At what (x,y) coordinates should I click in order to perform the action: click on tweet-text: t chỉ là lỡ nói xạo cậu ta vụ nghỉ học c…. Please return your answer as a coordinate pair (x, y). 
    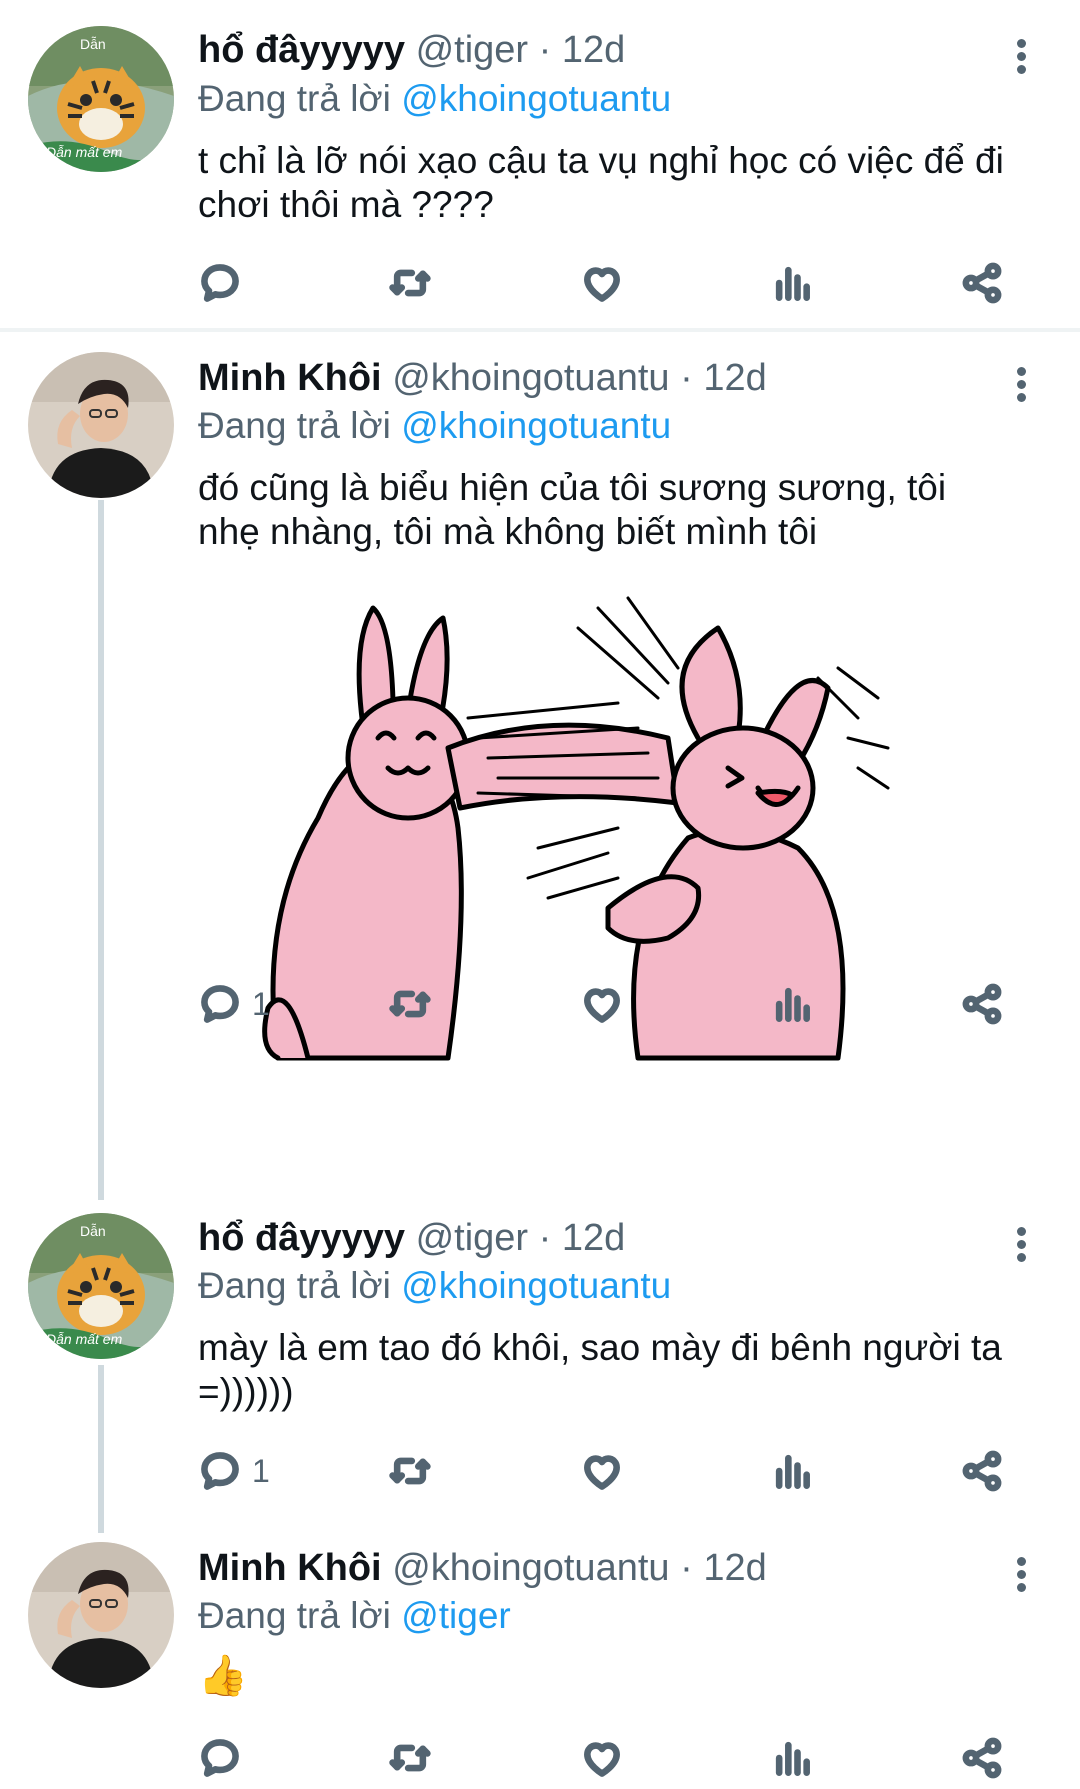
    Looking at the image, I should click on (601, 182).